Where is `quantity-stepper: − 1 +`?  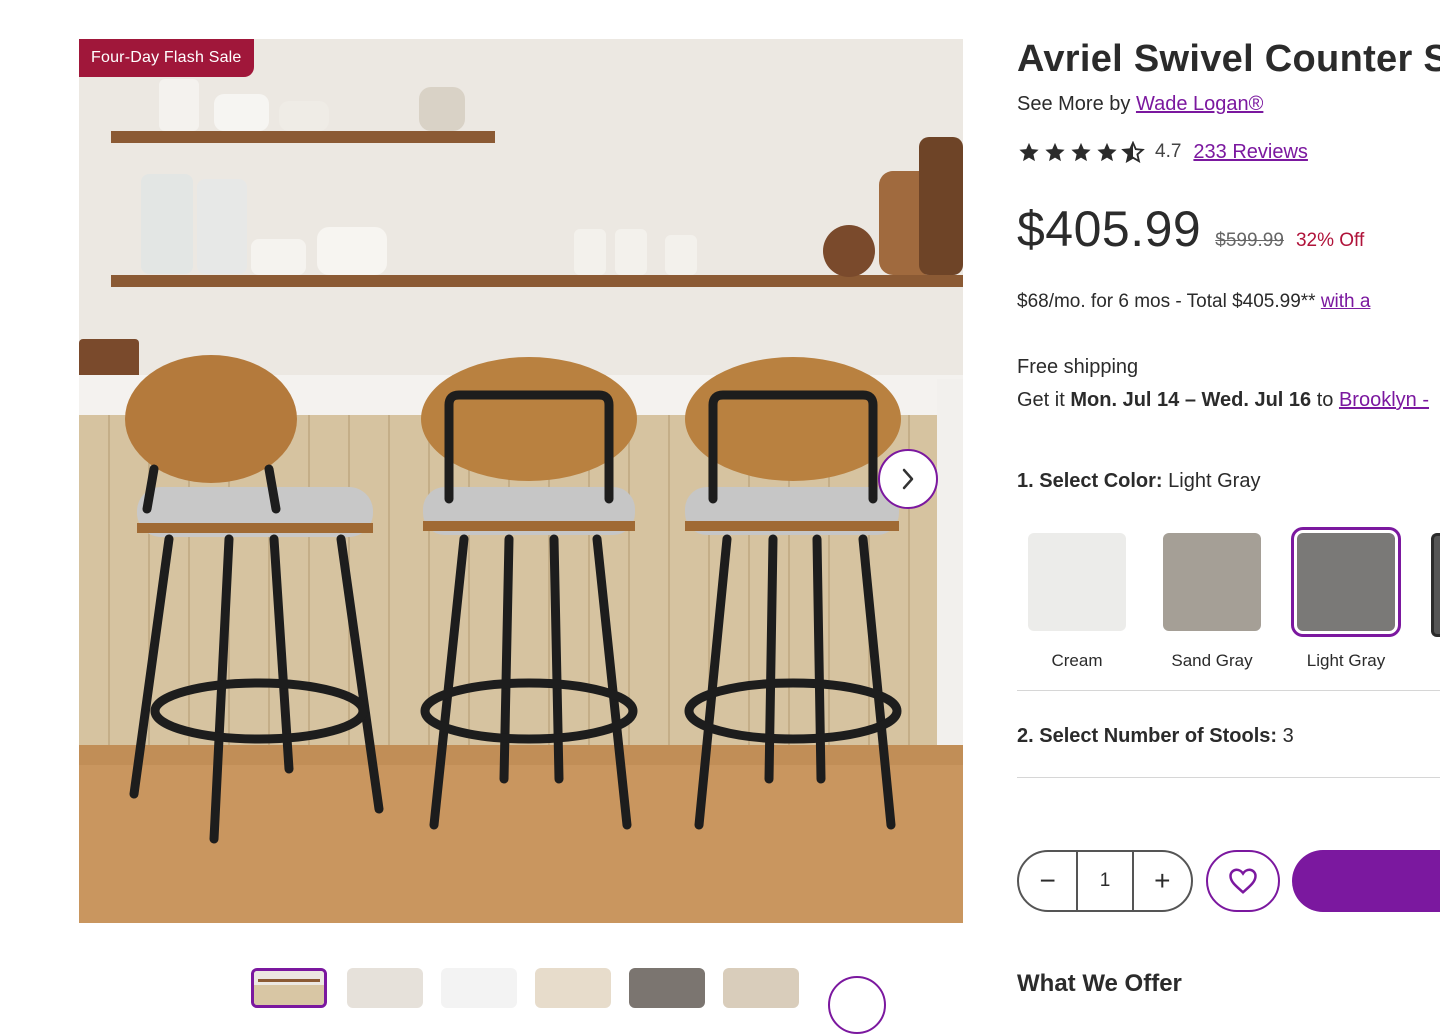
quantity-stepper: − 1 + is located at coordinates (1105, 881).